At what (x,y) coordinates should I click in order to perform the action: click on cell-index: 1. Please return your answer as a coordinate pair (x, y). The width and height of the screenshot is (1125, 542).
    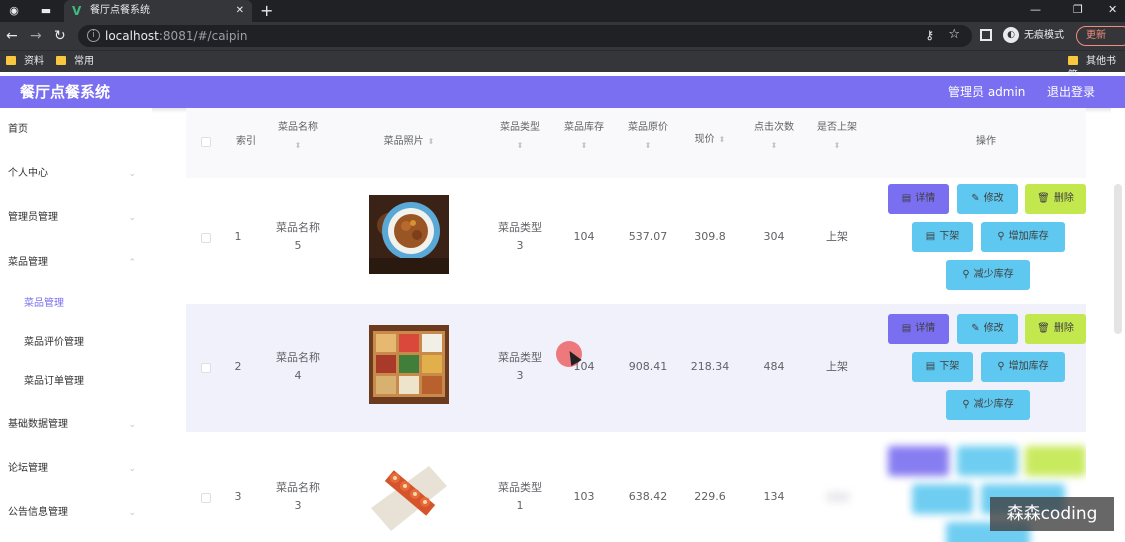
    Looking at the image, I should click on (238, 236).